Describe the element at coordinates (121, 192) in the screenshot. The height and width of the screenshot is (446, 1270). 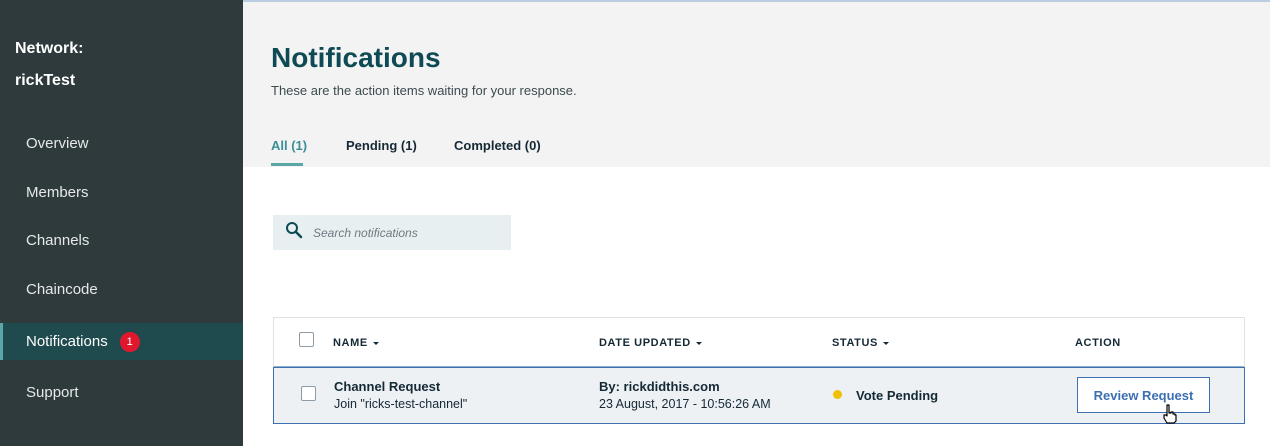
I see `sidebar-item-members: Members` at that location.